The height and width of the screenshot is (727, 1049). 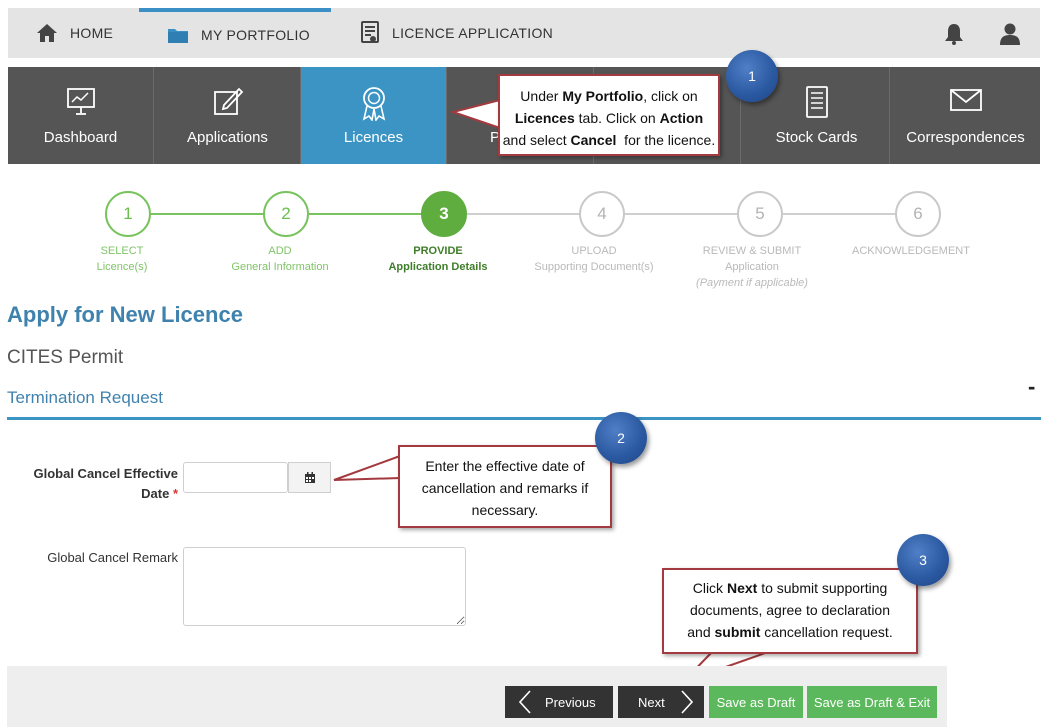 I want to click on user-icon, so click(x=1010, y=36).